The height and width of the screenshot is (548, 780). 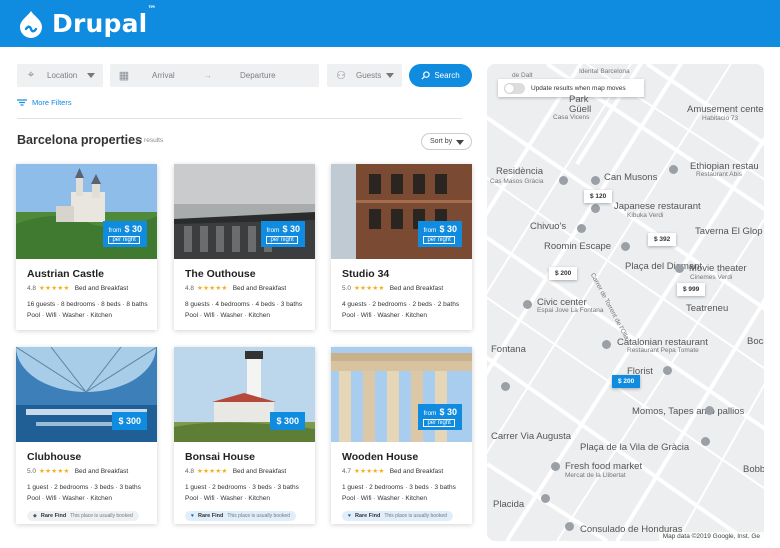 What do you see at coordinates (509, 504) in the screenshot?
I see `map-label: Placida` at bounding box center [509, 504].